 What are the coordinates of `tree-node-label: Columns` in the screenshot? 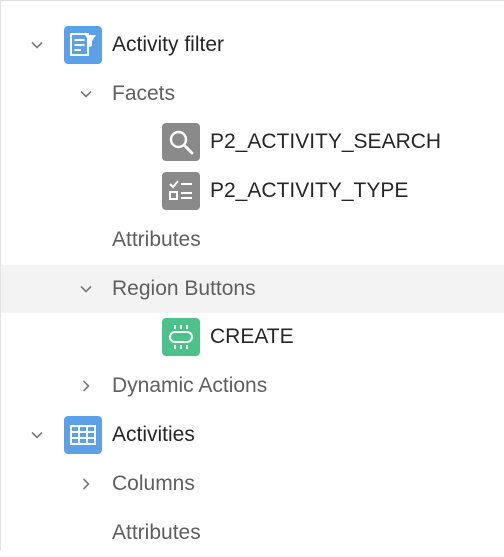 It's located at (153, 483).